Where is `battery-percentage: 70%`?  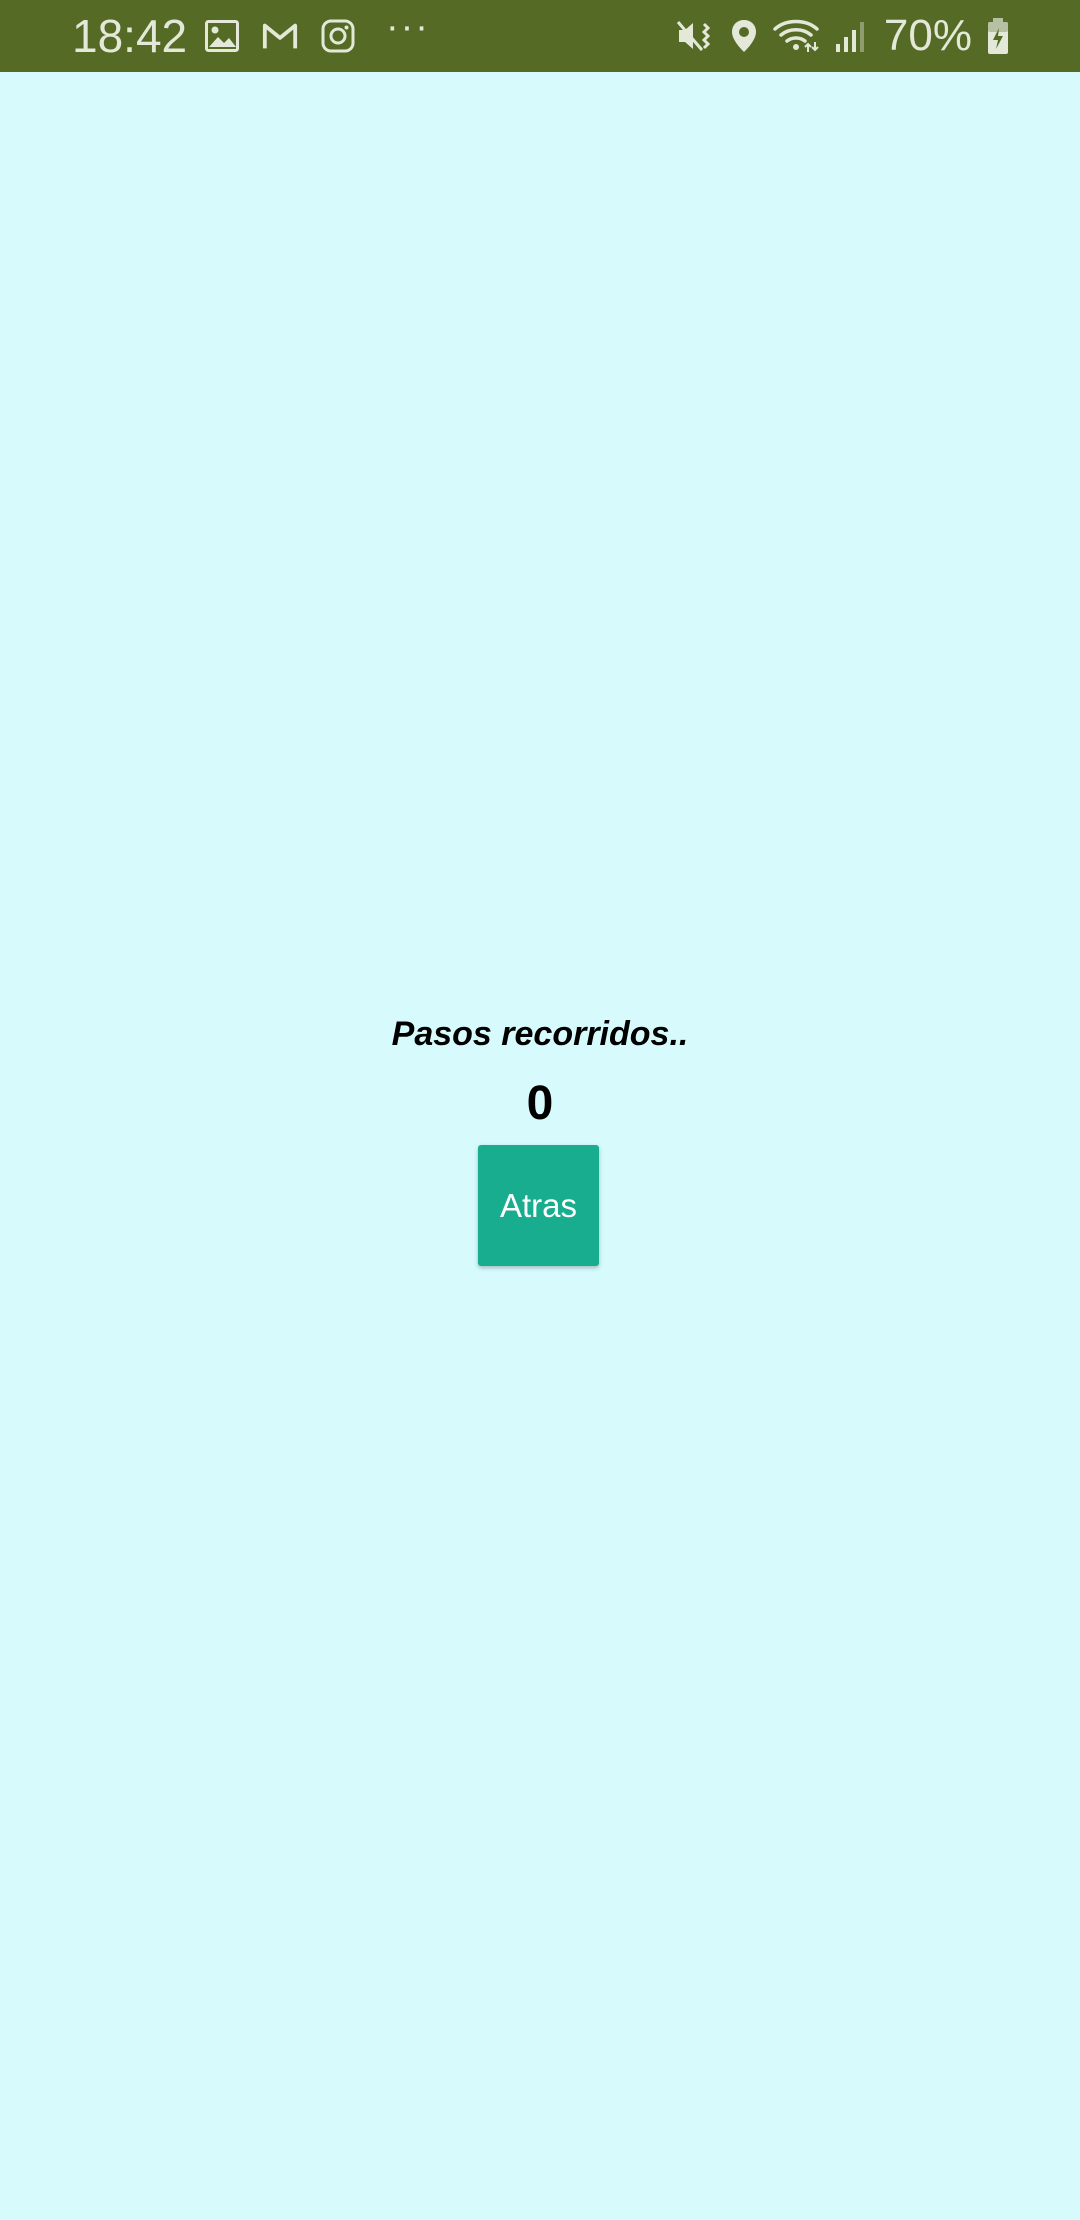
battery-percentage: 70% is located at coordinates (927, 35).